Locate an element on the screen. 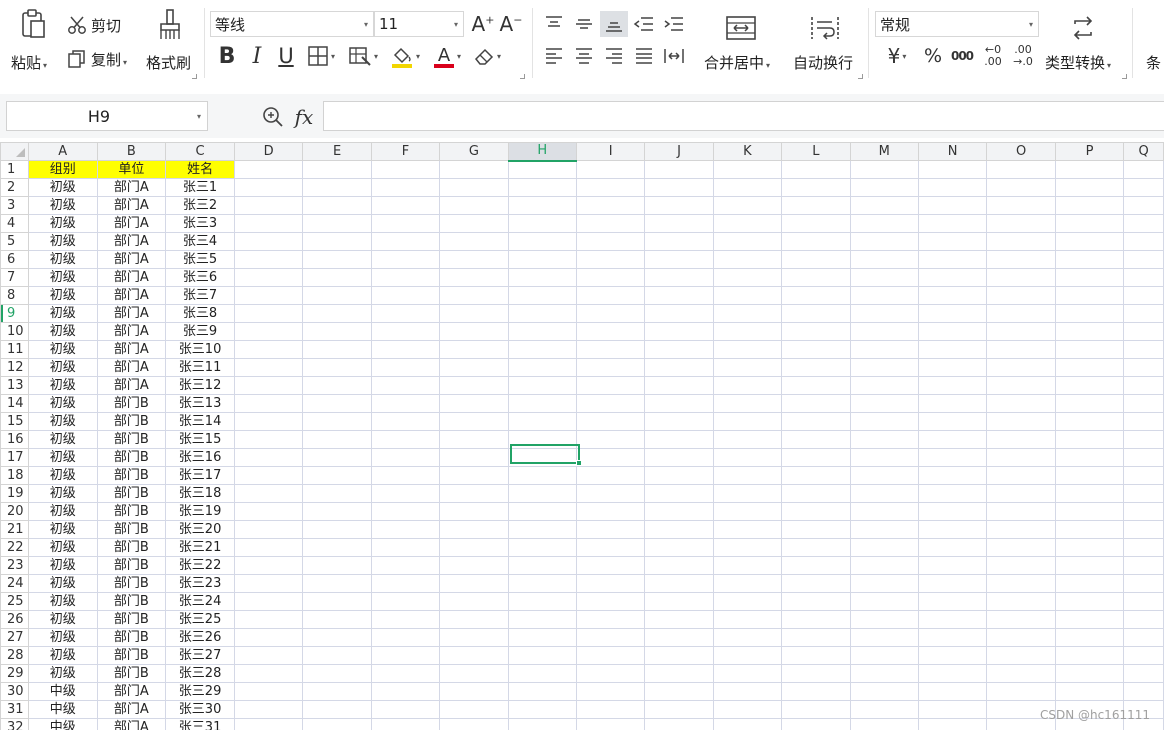 The height and width of the screenshot is (730, 1164). cell-p27 is located at coordinates (1089, 637).